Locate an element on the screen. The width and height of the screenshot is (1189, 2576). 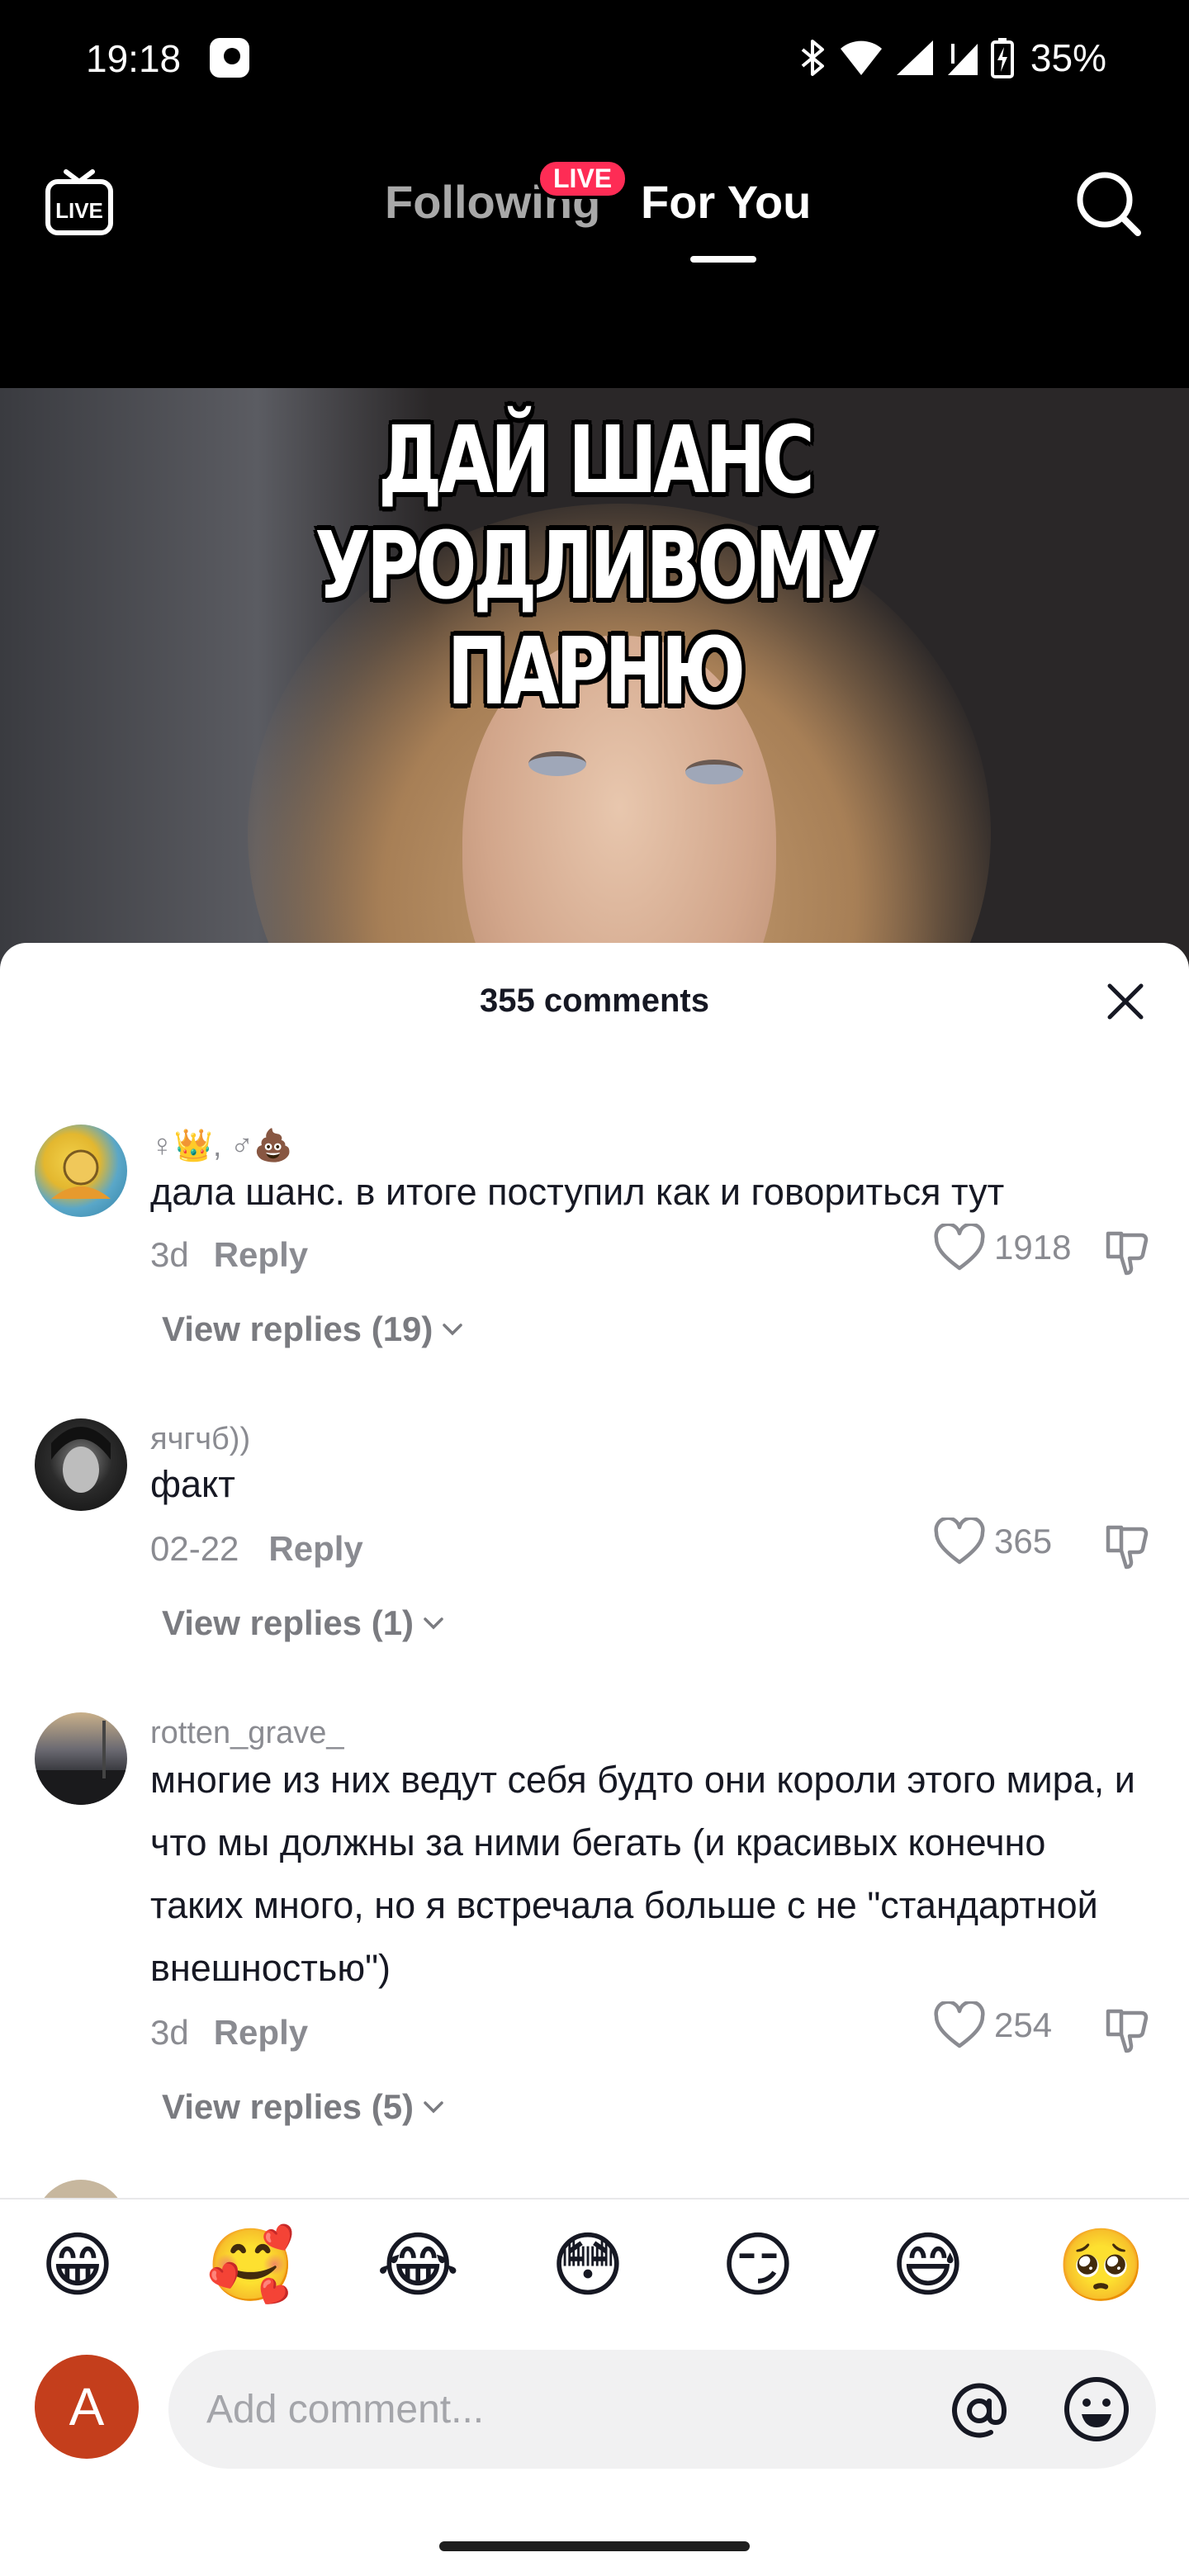
view-replies-label: View replies (5) is located at coordinates (288, 2106).